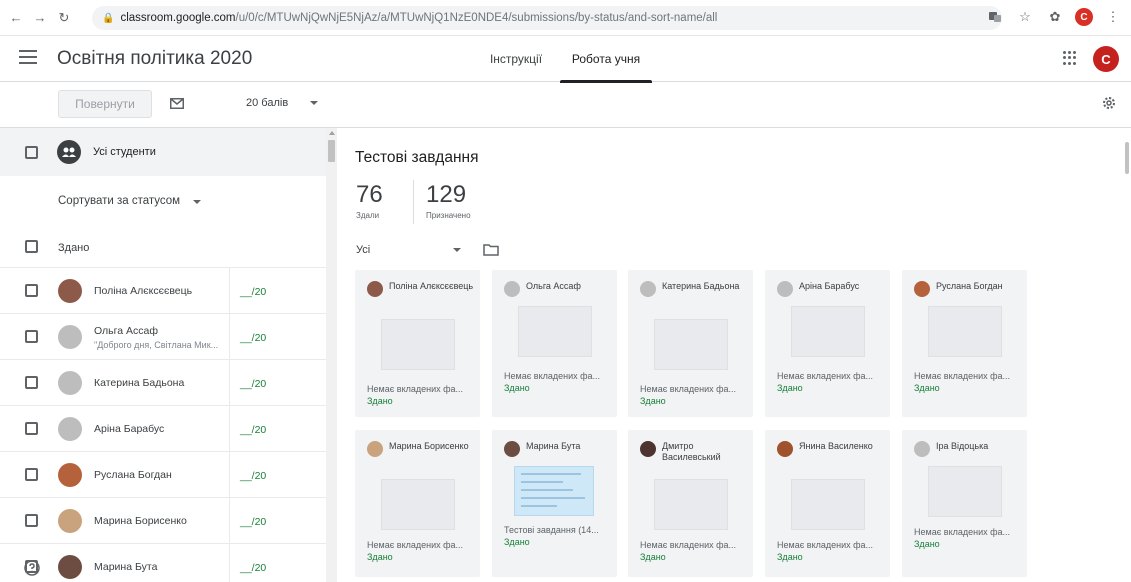 The width and height of the screenshot is (1131, 582). I want to click on stat-divider, so click(413, 202).